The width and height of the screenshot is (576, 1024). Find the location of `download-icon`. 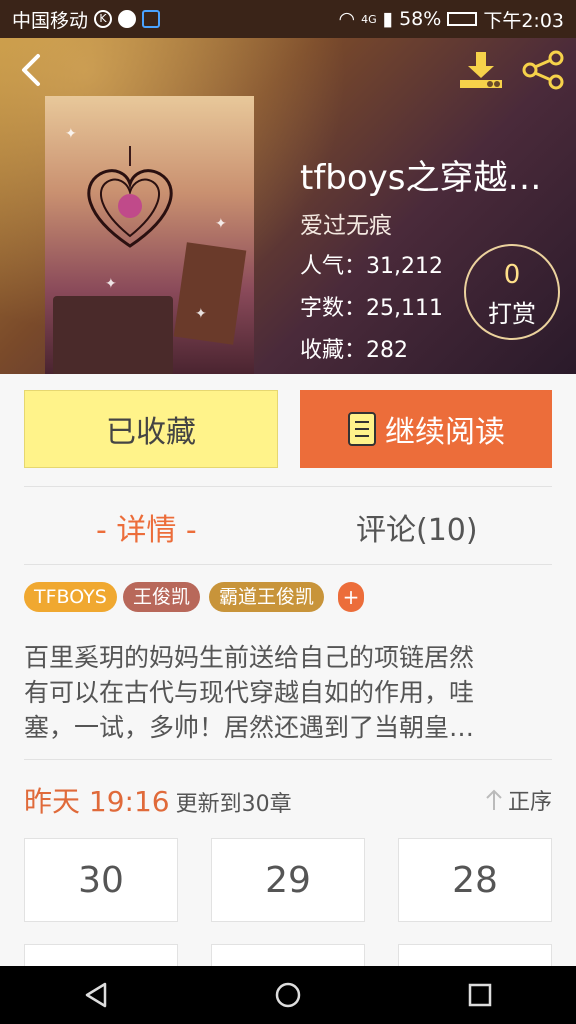

download-icon is located at coordinates (481, 70).